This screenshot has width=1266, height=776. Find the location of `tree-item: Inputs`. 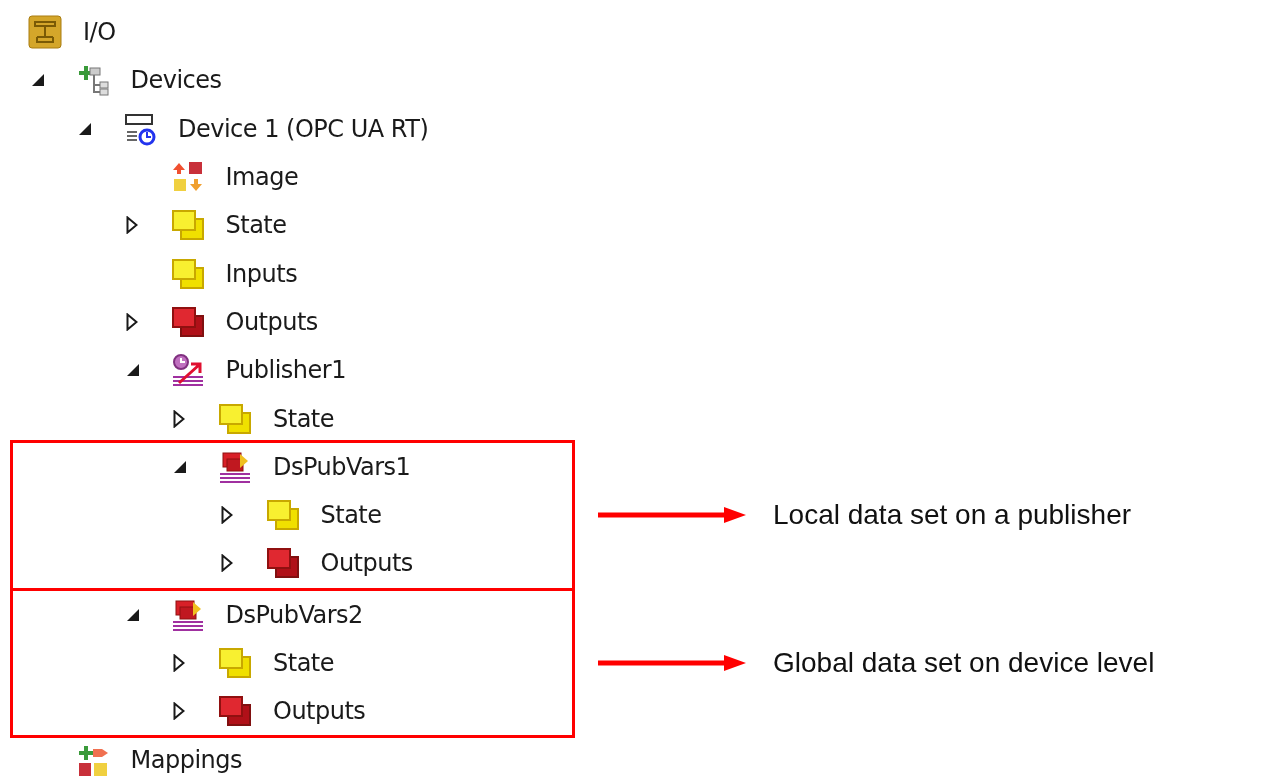

tree-item: Inputs is located at coordinates (261, 273).